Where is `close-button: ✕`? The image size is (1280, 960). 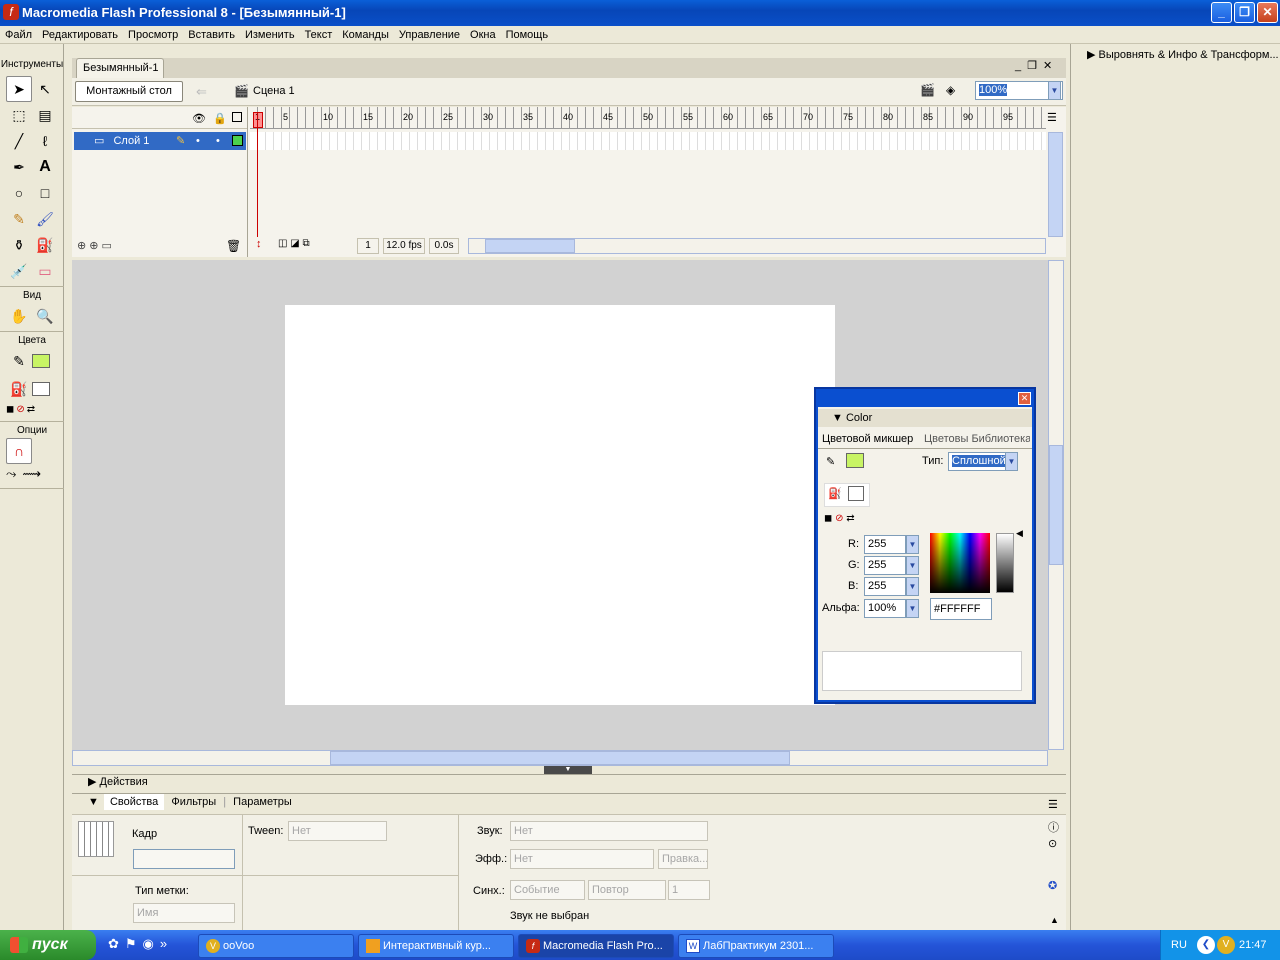 close-button: ✕ is located at coordinates (1267, 12).